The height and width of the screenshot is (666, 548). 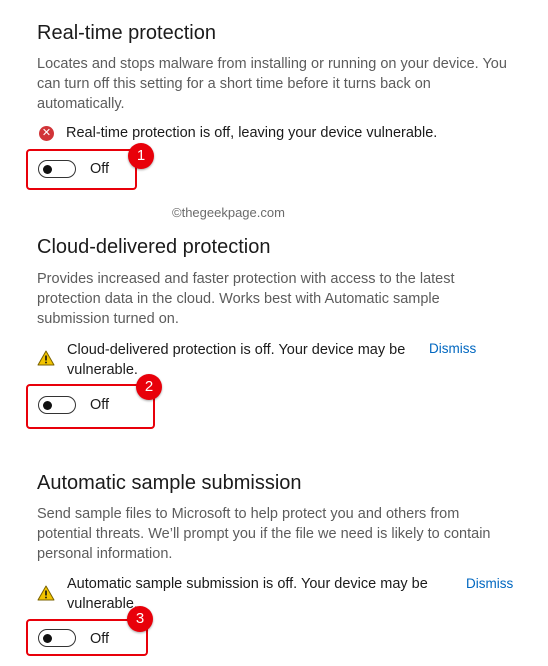 I want to click on description-line: automatically., so click(x=81, y=104).